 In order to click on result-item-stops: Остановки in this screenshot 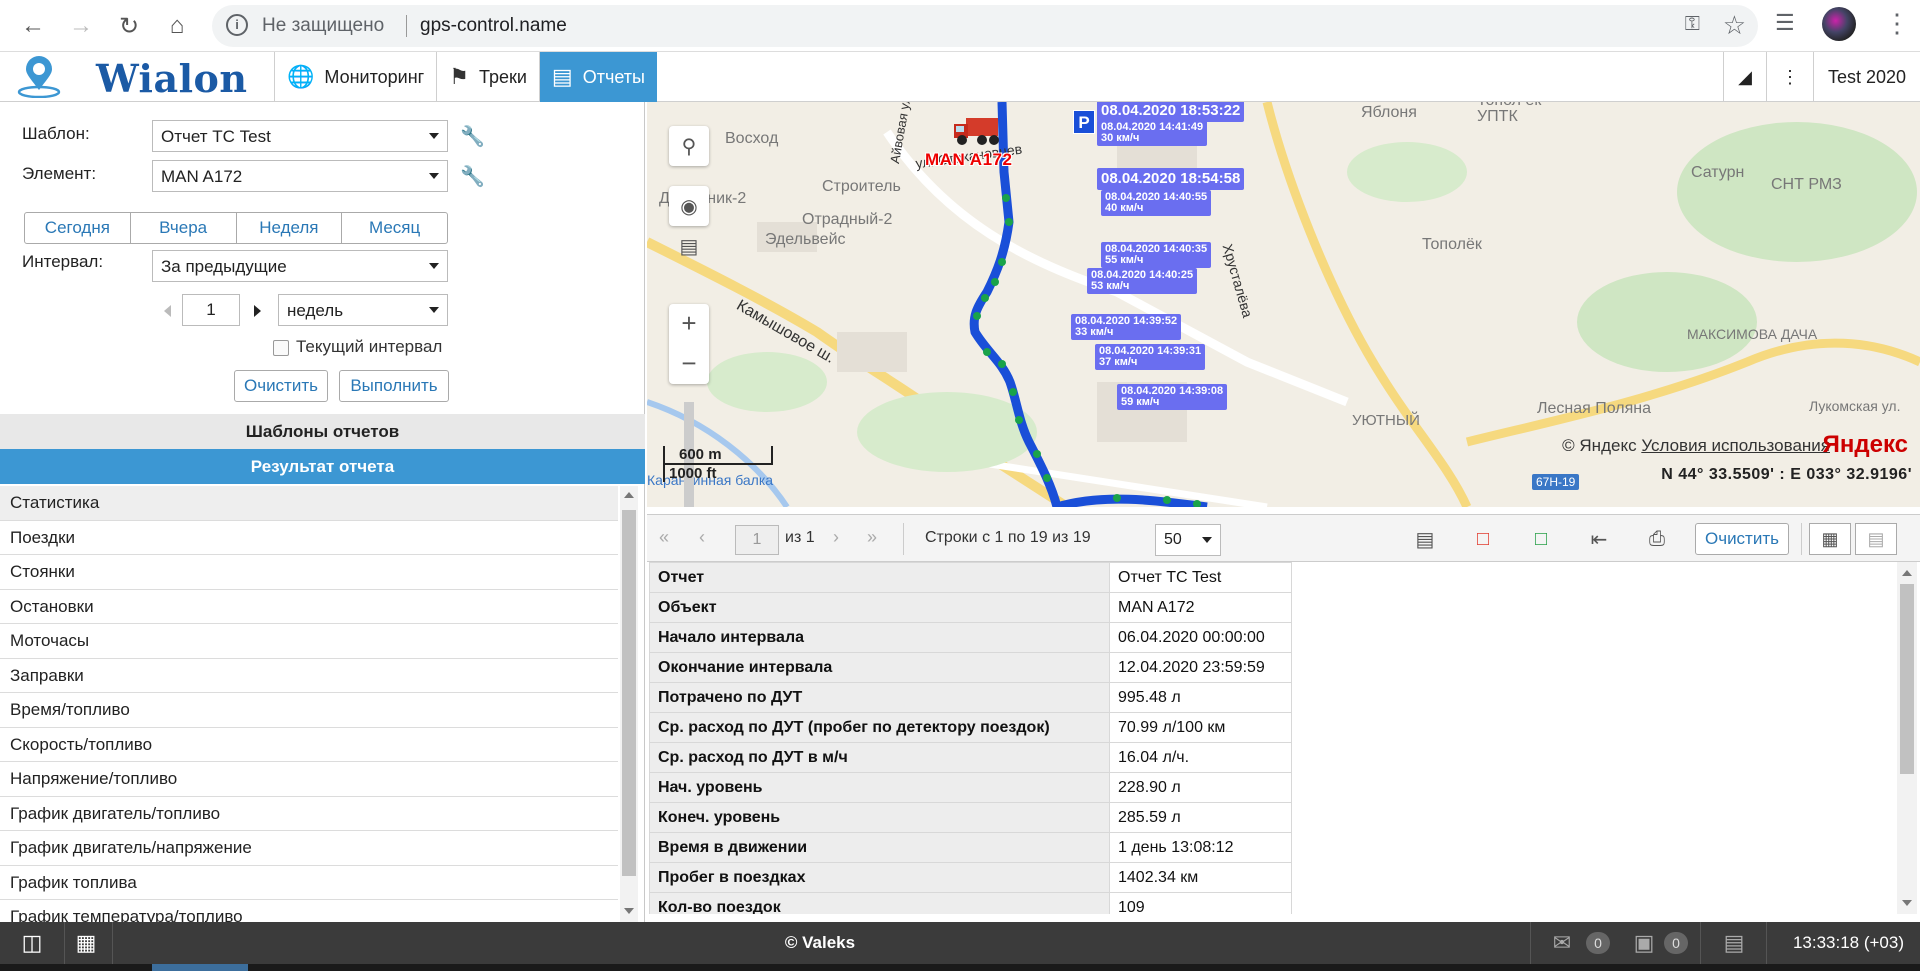, I will do `click(309, 606)`.